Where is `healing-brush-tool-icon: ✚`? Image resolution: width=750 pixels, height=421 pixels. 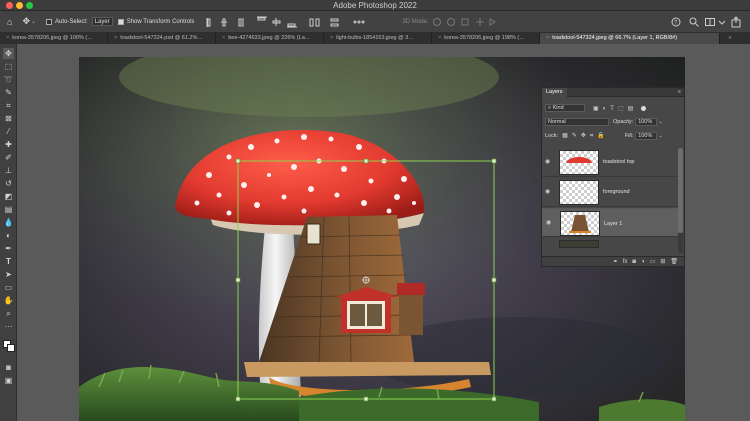
healing-brush-tool-icon: ✚ is located at coordinates (8, 144).